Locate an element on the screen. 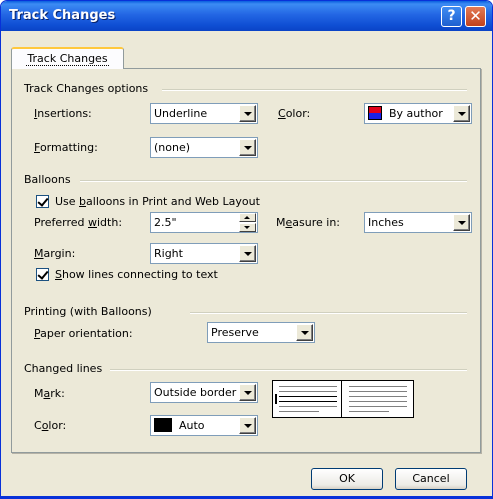 Image resolution: width=493 pixels, height=499 pixels. margin-label: Margin: is located at coordinates (55, 253).